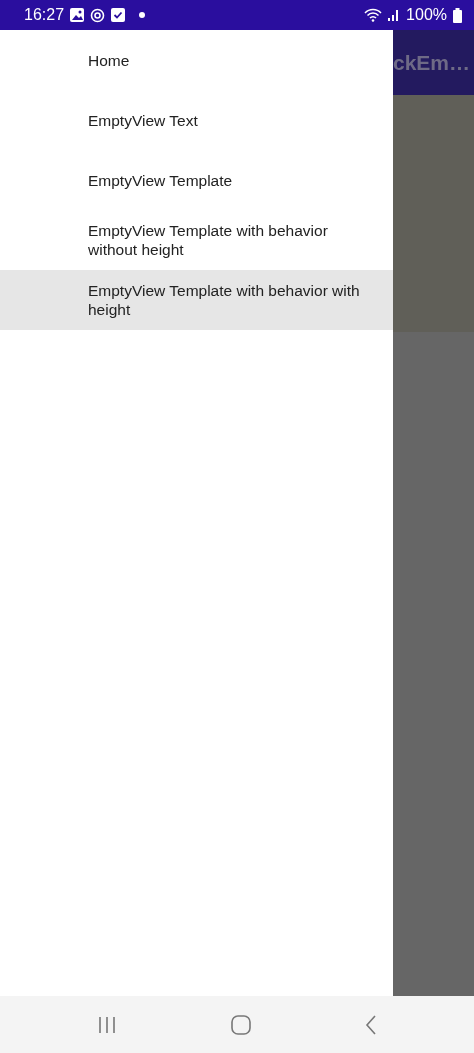 Image resolution: width=474 pixels, height=1053 pixels. Describe the element at coordinates (373, 15) in the screenshot. I see `wifi-icon` at that location.